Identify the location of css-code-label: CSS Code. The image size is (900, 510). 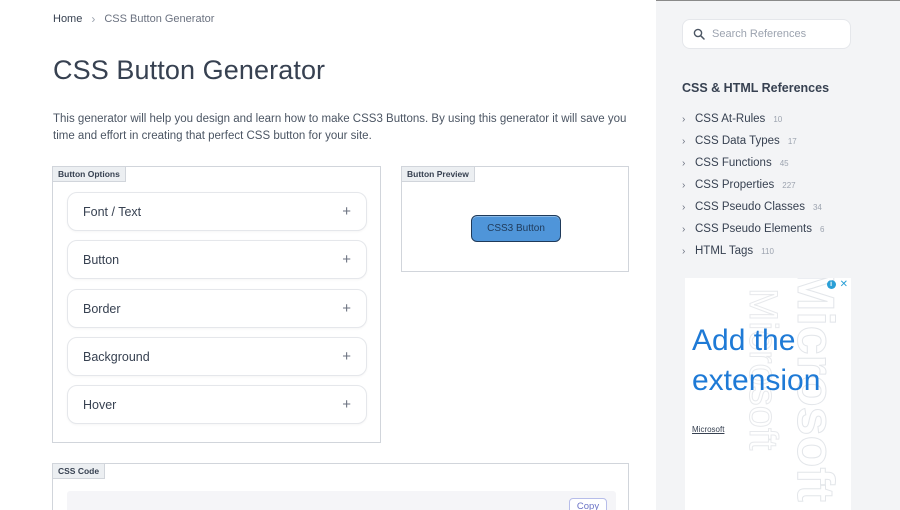
(79, 471).